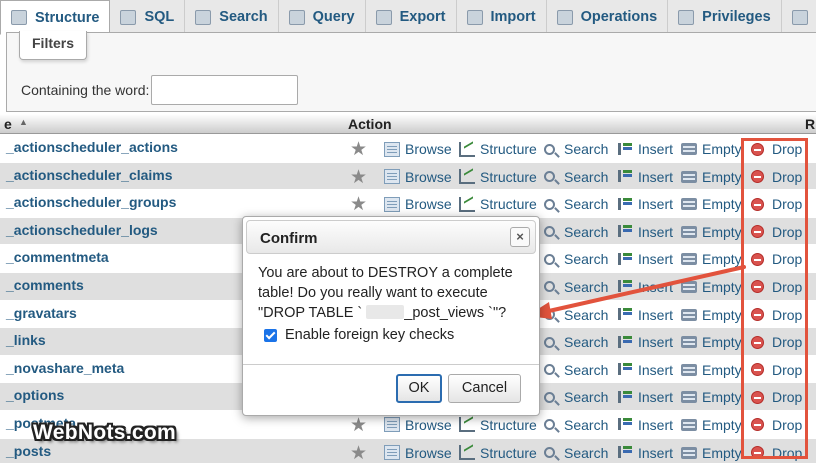  Describe the element at coordinates (369, 335) in the screenshot. I see `foreign-key-checkbox-label: Enable foreign key checks` at that location.